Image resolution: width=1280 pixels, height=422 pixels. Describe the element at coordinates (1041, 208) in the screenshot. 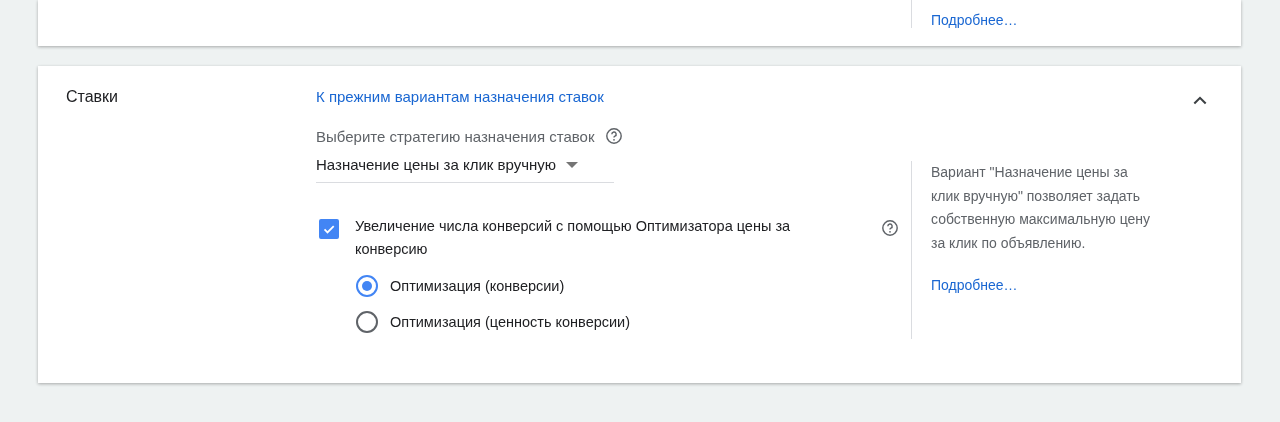

I see `help-text: Вариант "Назначение цены за клик вручную" позволяет задать собственную максимальную цену за клик по объявлению.` at that location.